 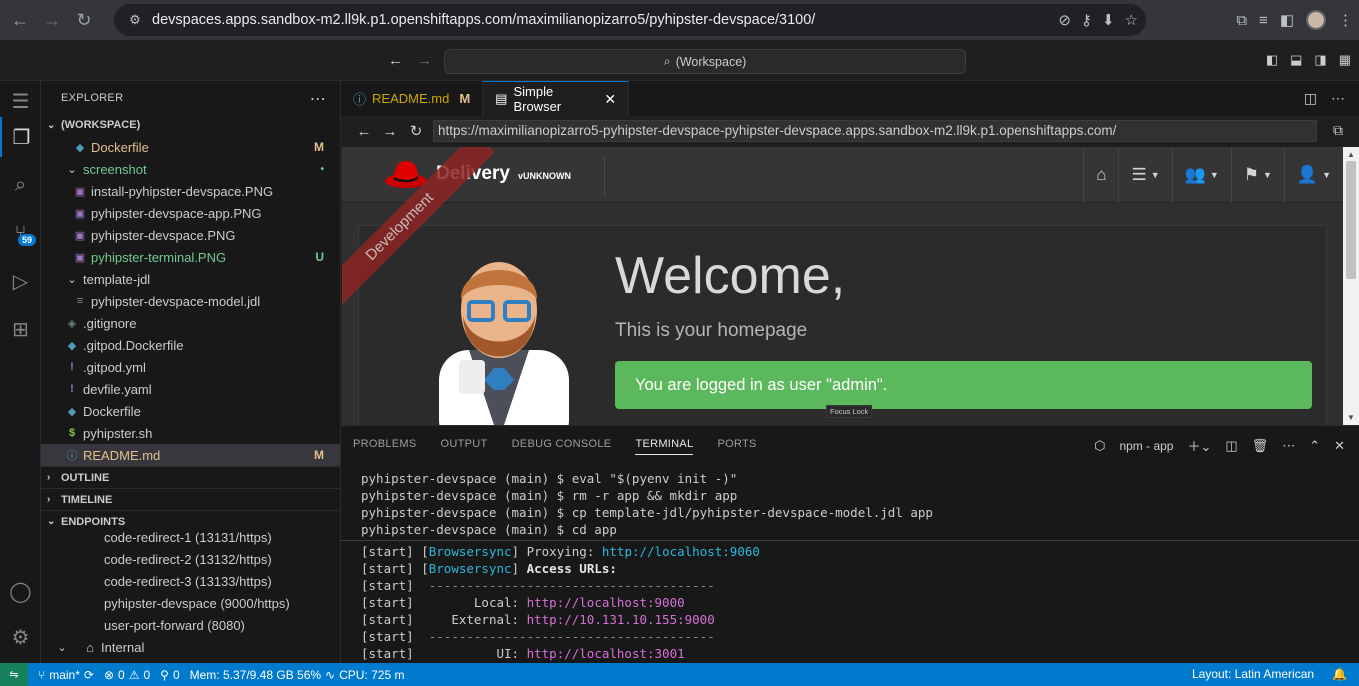 I want to click on bookmark-star-icon: ☆, so click(x=1131, y=20).